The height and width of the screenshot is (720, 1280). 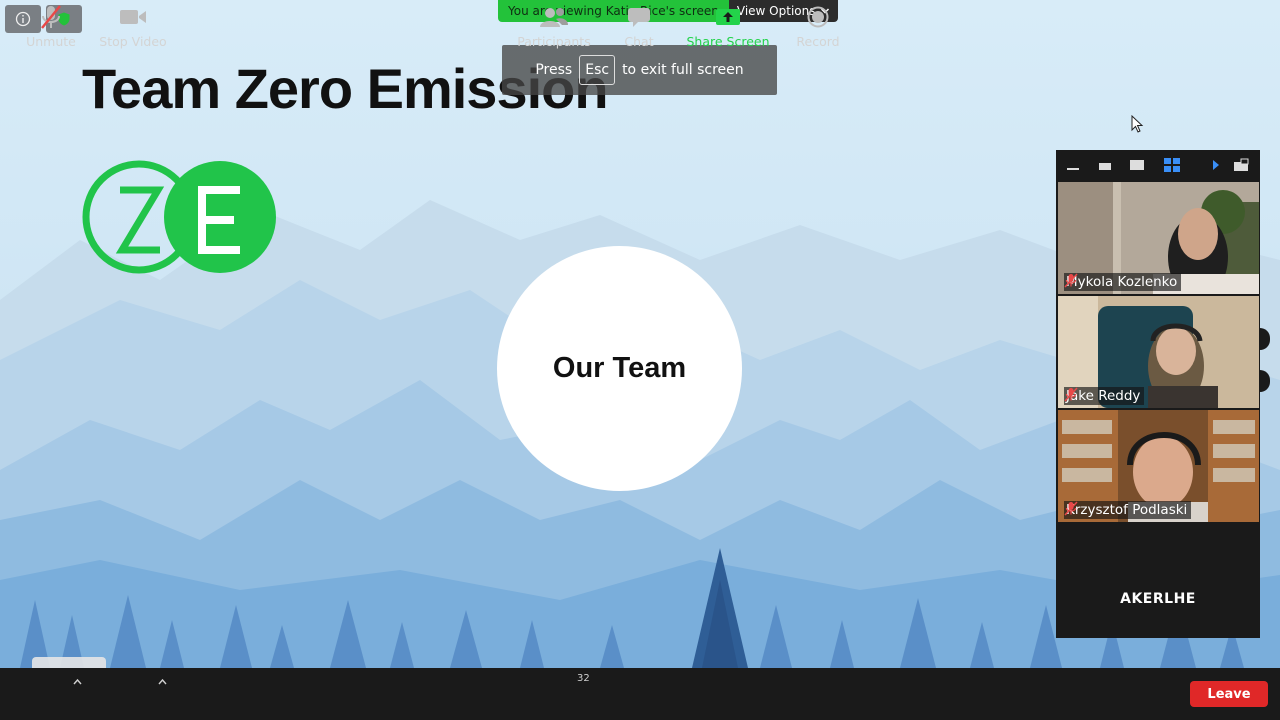 What do you see at coordinates (818, 41) in the screenshot?
I see `record-label: Record` at bounding box center [818, 41].